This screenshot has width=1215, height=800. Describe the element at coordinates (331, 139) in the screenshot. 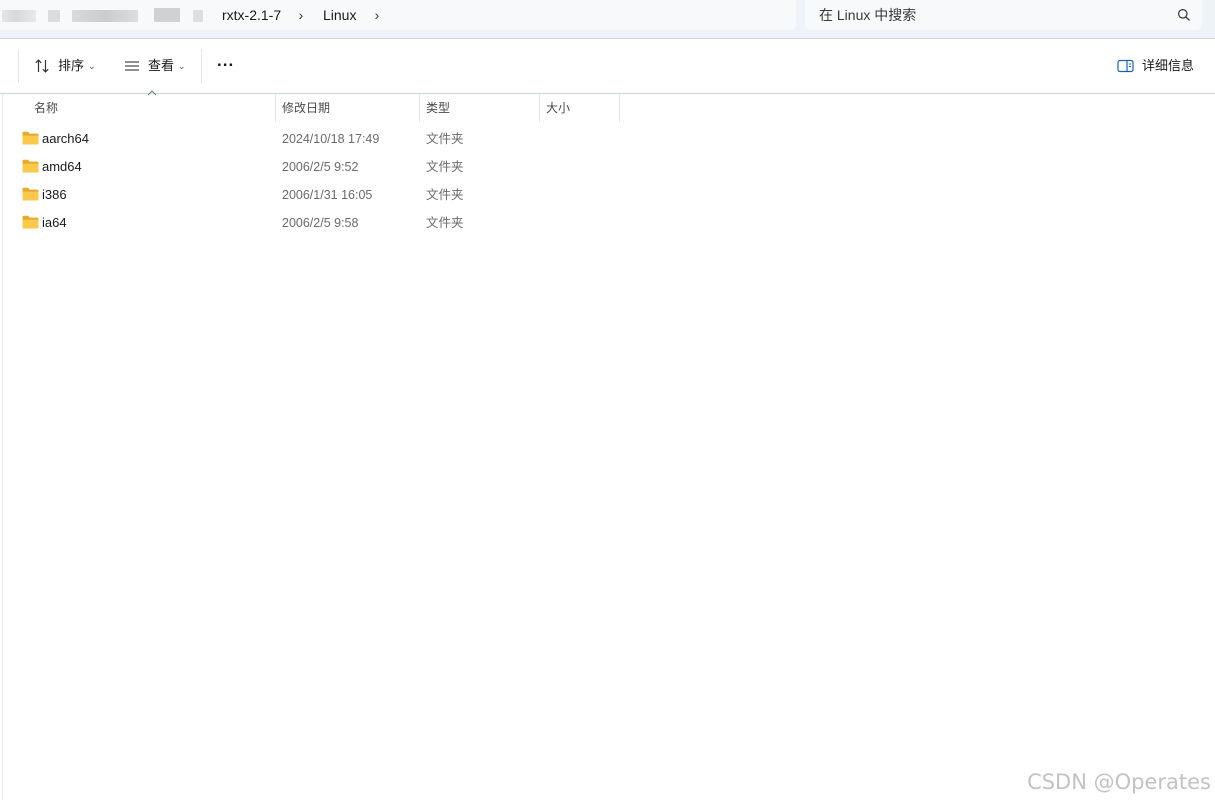

I see `file-date: 2024/10/18 17:49` at that location.